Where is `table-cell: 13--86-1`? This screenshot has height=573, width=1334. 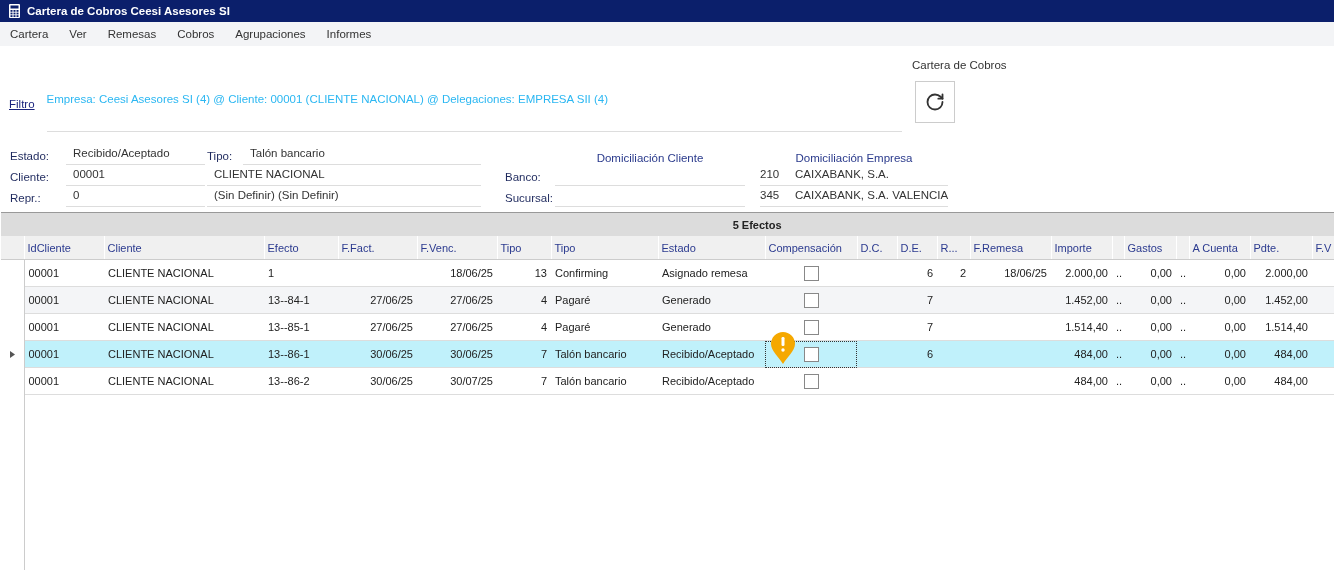 table-cell: 13--86-1 is located at coordinates (289, 354).